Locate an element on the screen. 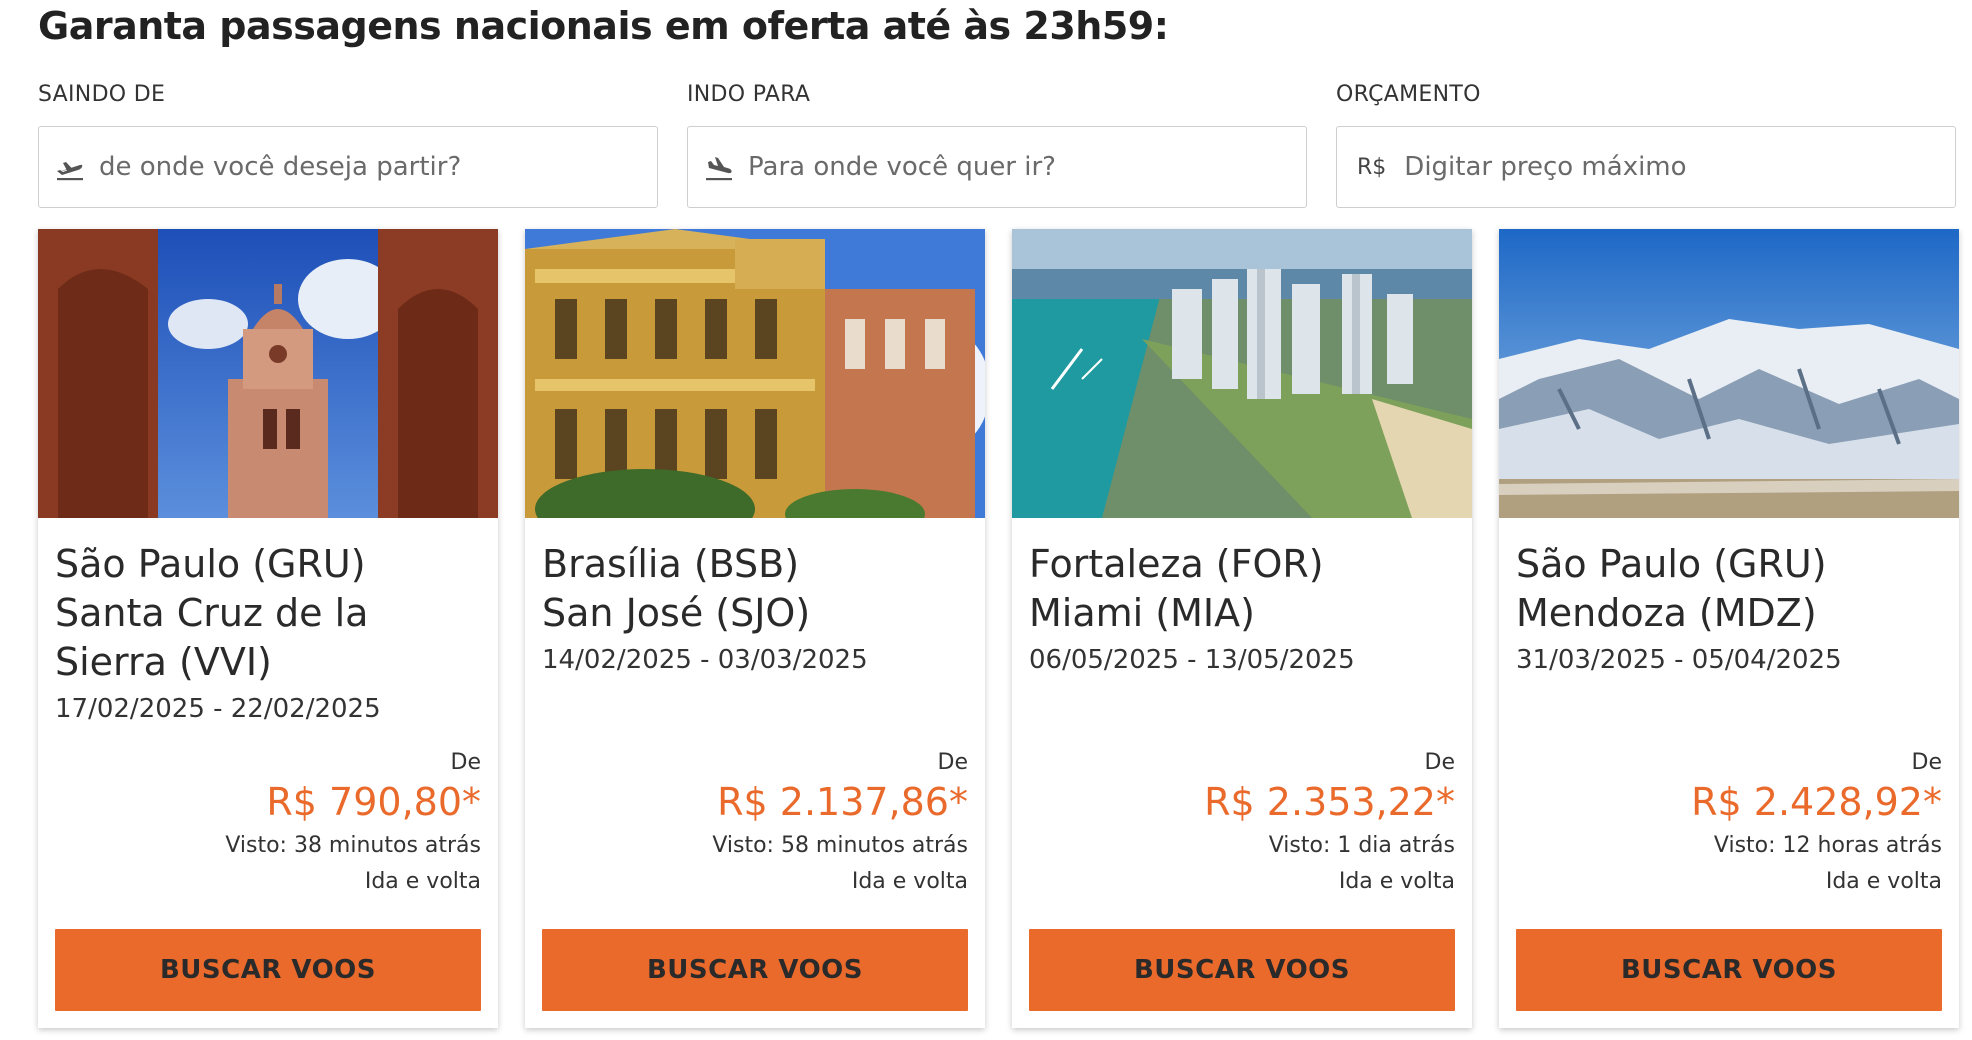 The width and height of the screenshot is (1972, 1040). route-destination: Miami (MIA) is located at coordinates (1142, 613).